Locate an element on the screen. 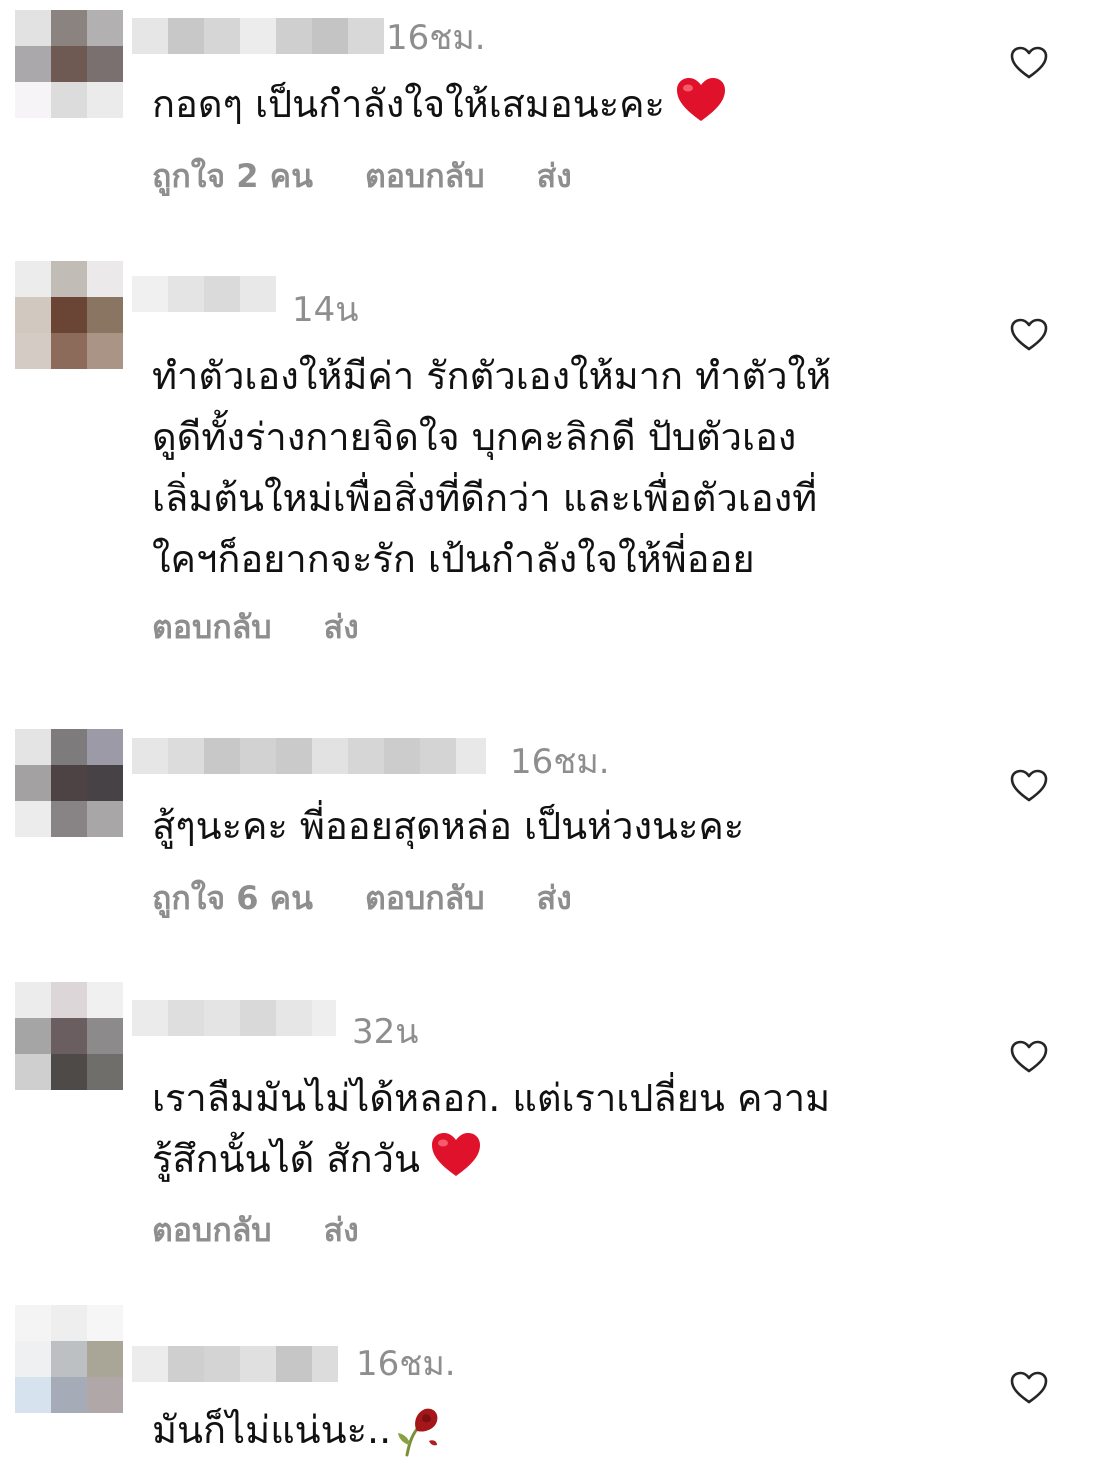 The image size is (1114, 1472). comment-timestamp: 32น is located at coordinates (385, 1032).